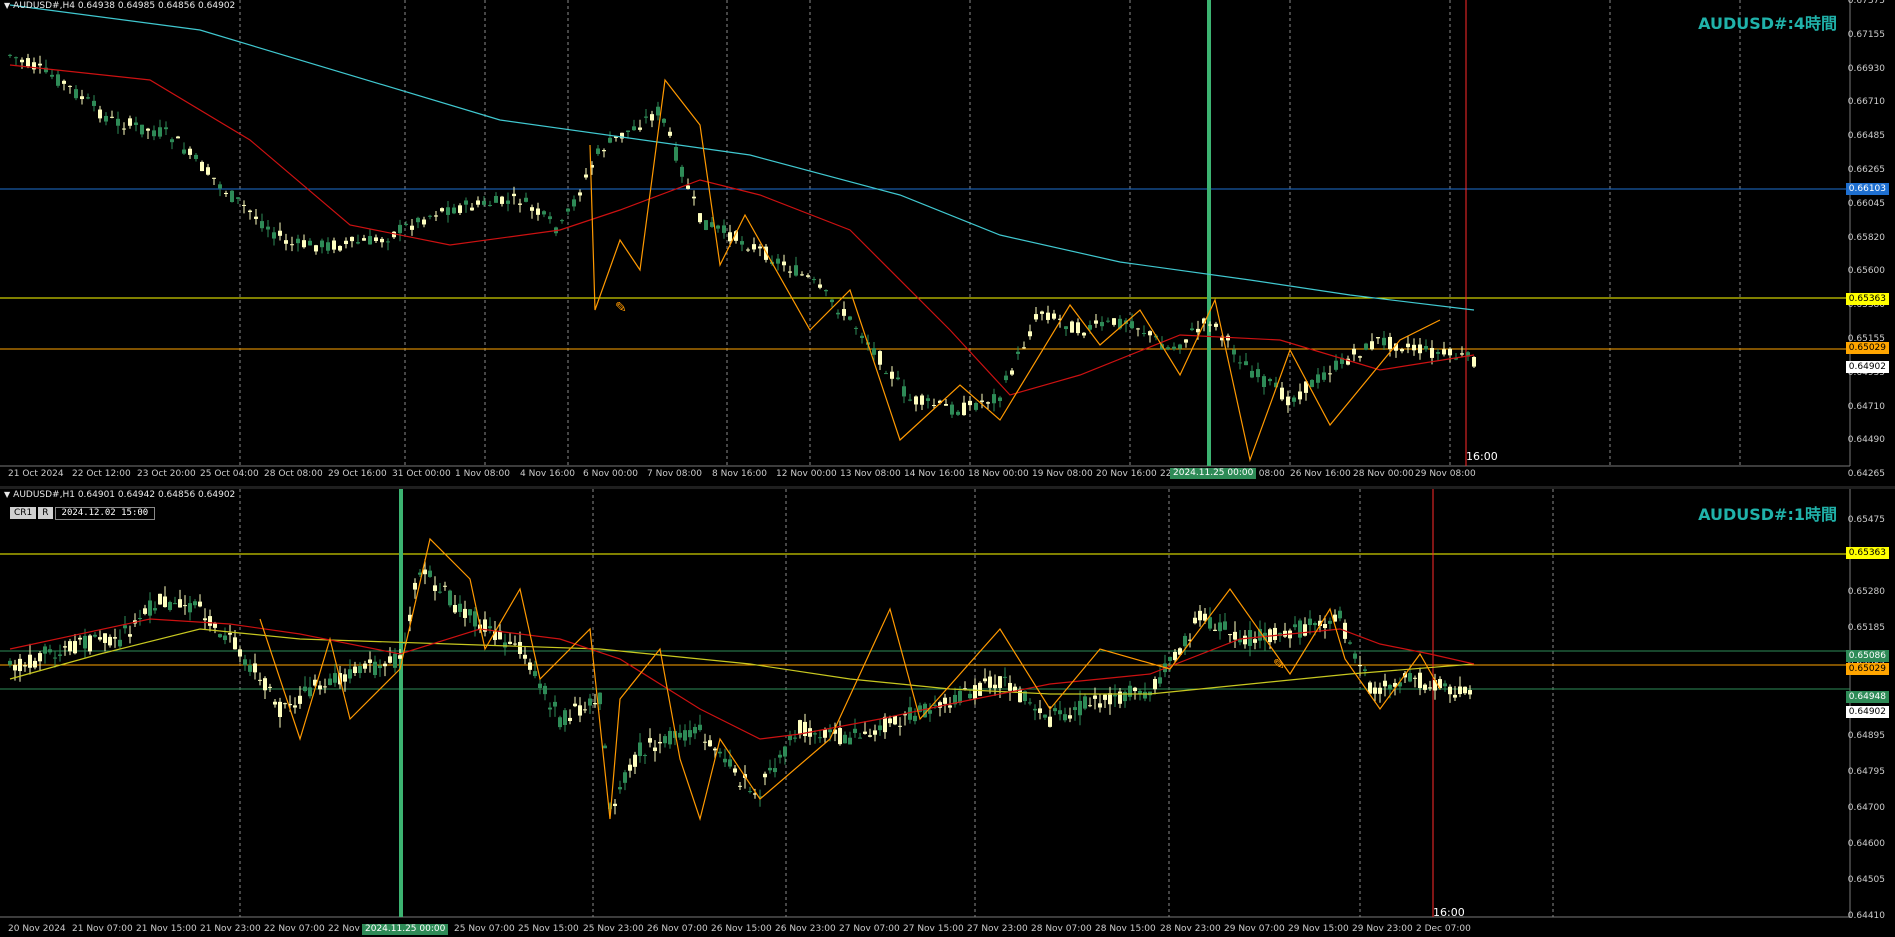  What do you see at coordinates (1867, 348) in the screenshot?
I see `price-tag-orange: 0.65029` at bounding box center [1867, 348].